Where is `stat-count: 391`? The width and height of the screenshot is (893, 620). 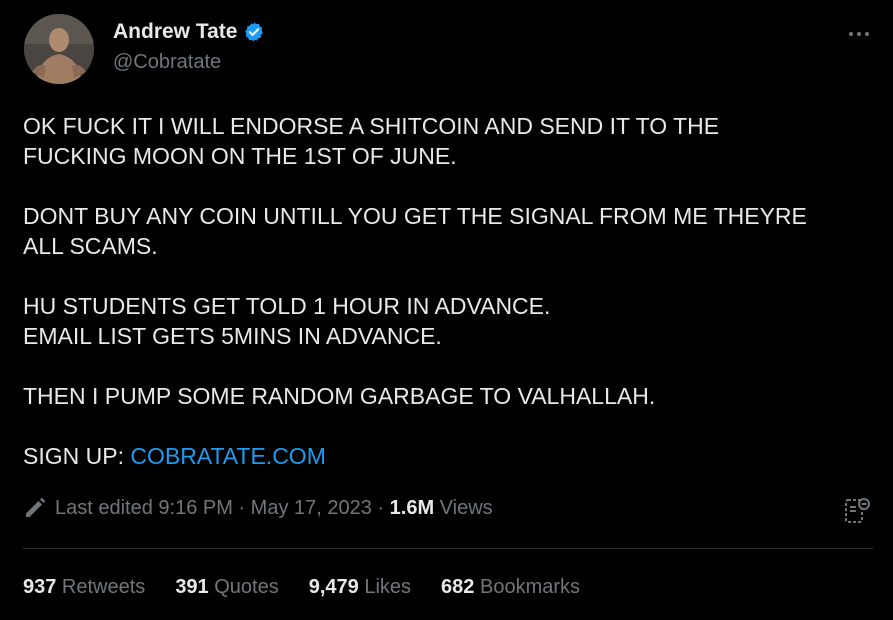
stat-count: 391 is located at coordinates (192, 587).